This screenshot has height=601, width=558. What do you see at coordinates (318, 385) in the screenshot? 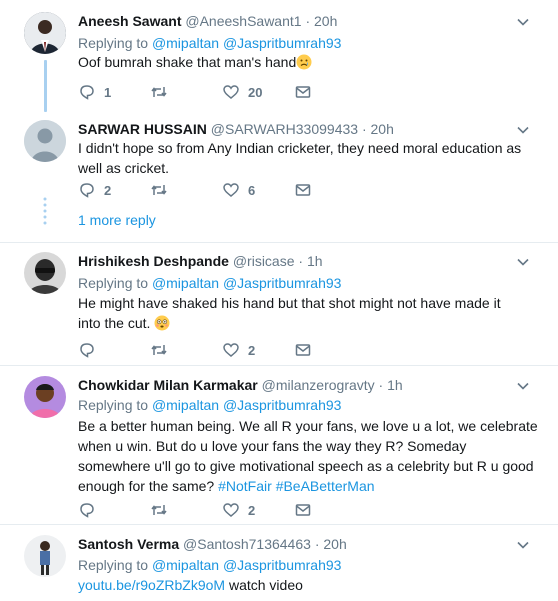
I see `user-handle: @milanzerogravty` at bounding box center [318, 385].